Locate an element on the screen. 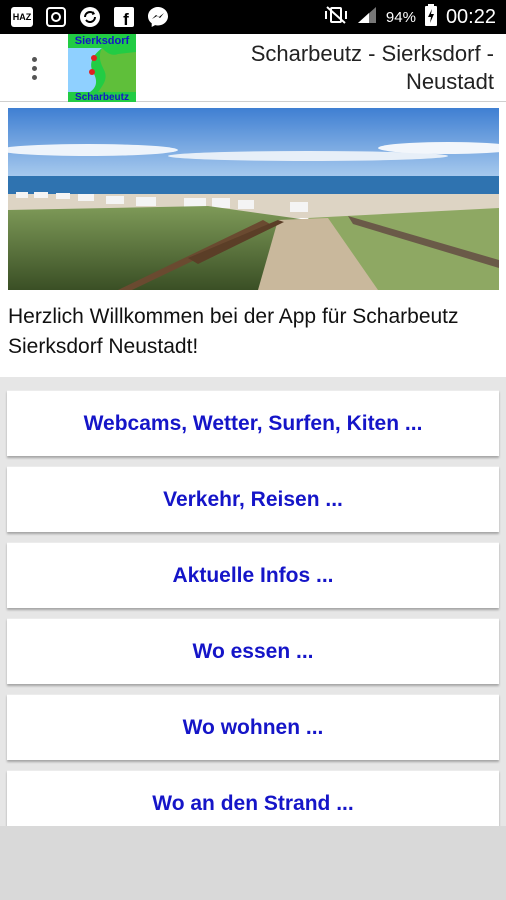  battery-percent: 94% is located at coordinates (400, 17).